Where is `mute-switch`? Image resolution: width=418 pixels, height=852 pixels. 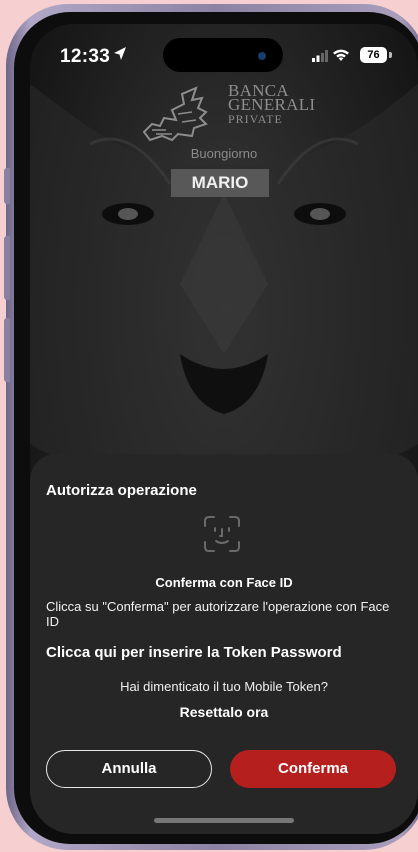
mute-switch is located at coordinates (7, 186).